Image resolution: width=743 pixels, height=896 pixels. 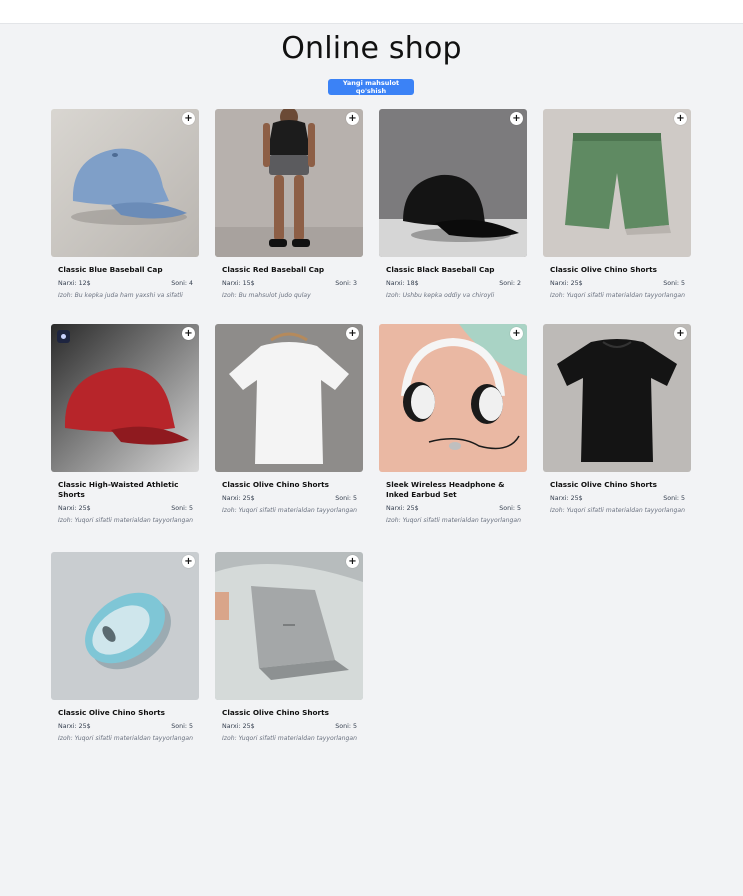 What do you see at coordinates (346, 283) in the screenshot?
I see `product-quantity: Soni: 3` at bounding box center [346, 283].